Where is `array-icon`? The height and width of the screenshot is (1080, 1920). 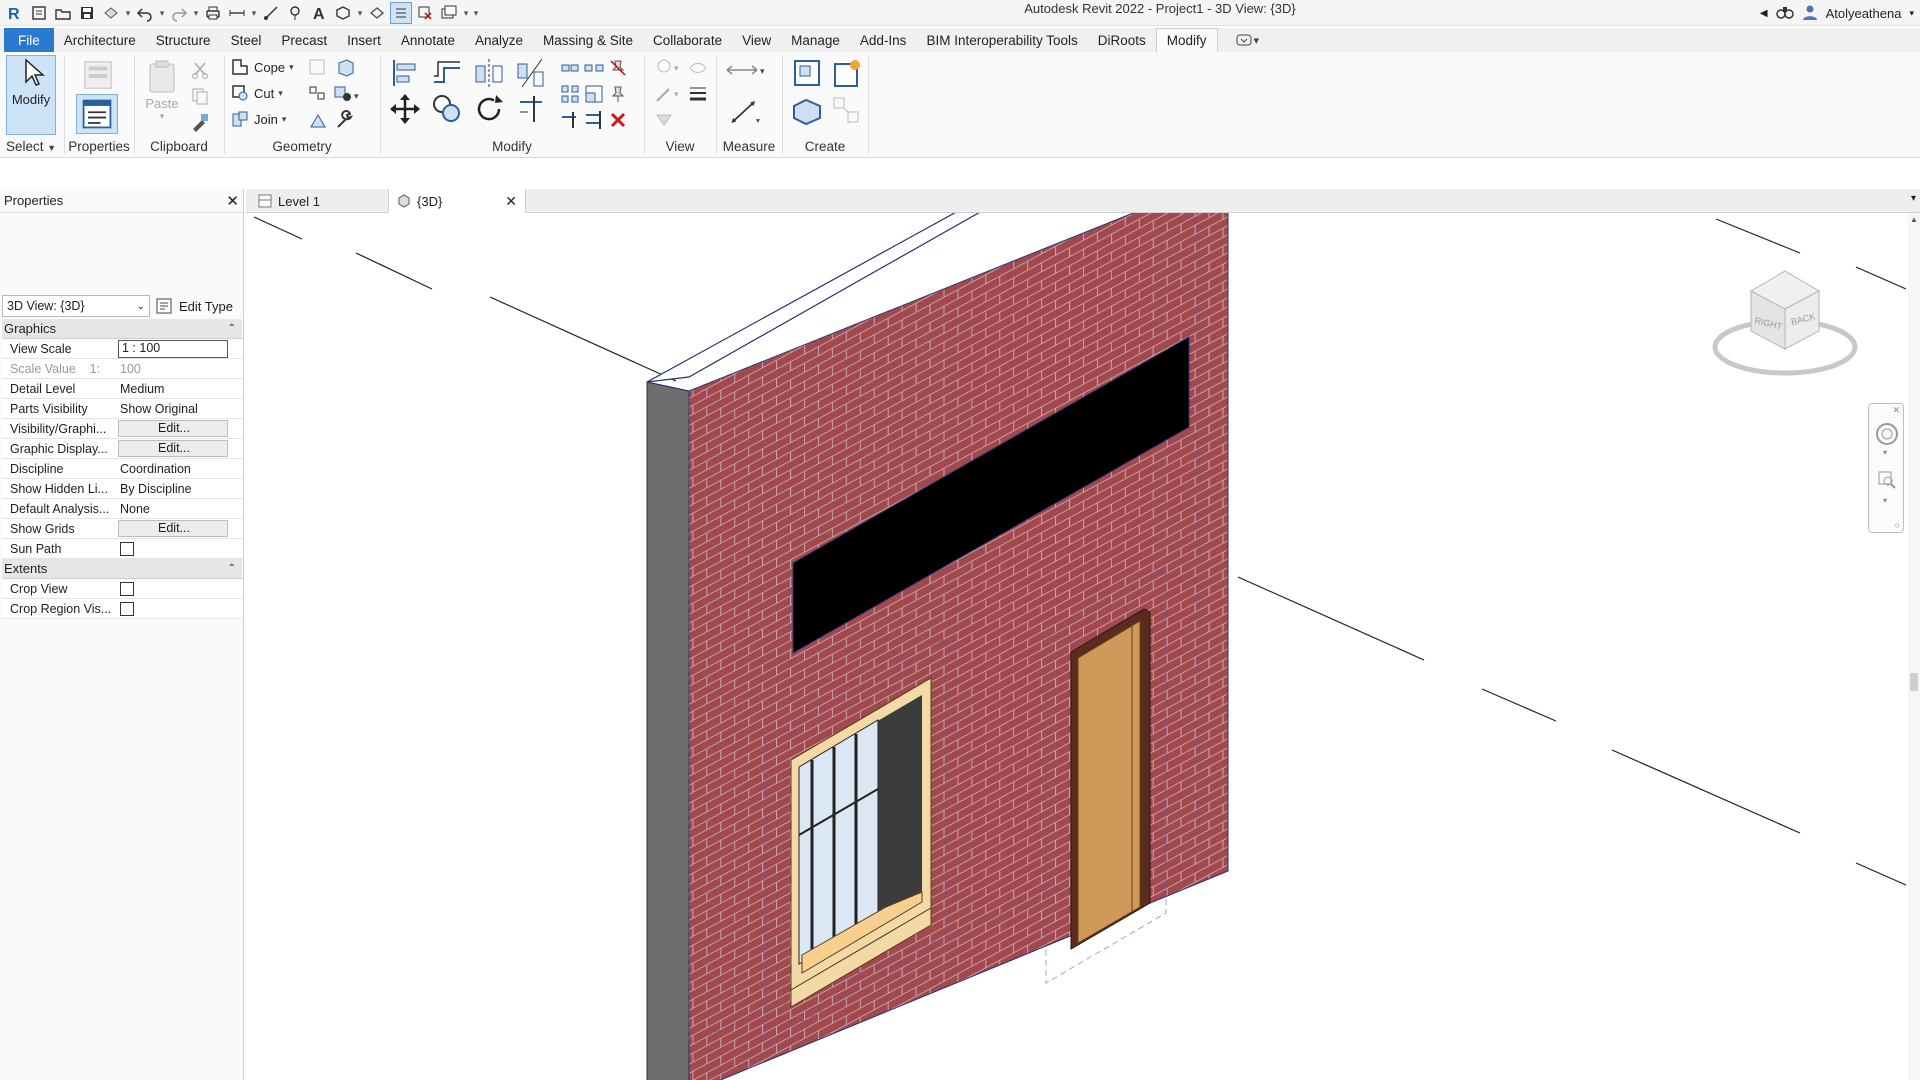
array-icon is located at coordinates (570, 94).